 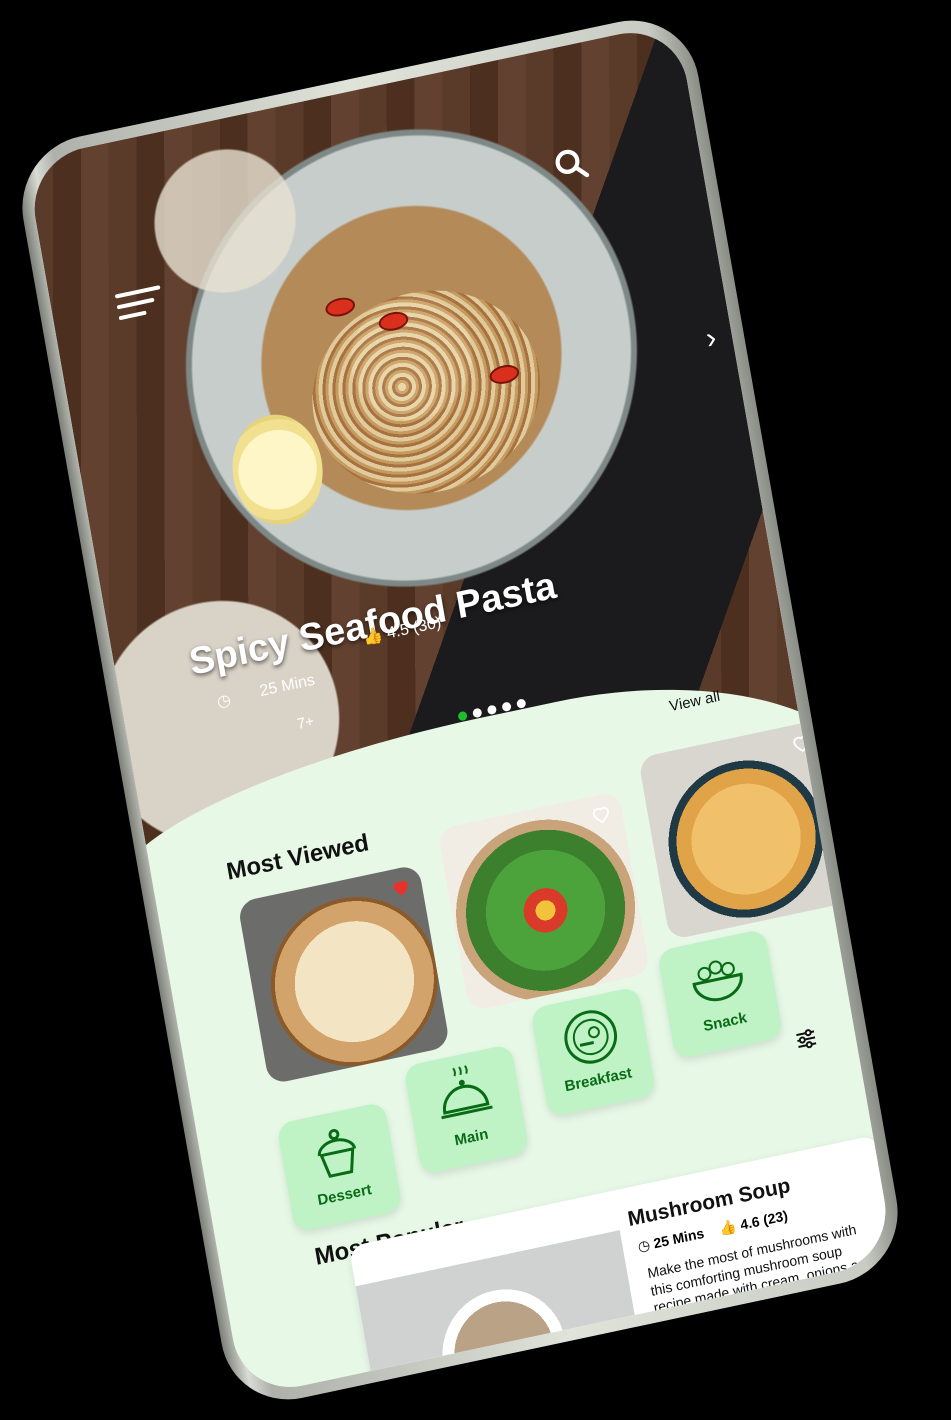 I want to click on most-viewed-card-pie, so click(x=344, y=974).